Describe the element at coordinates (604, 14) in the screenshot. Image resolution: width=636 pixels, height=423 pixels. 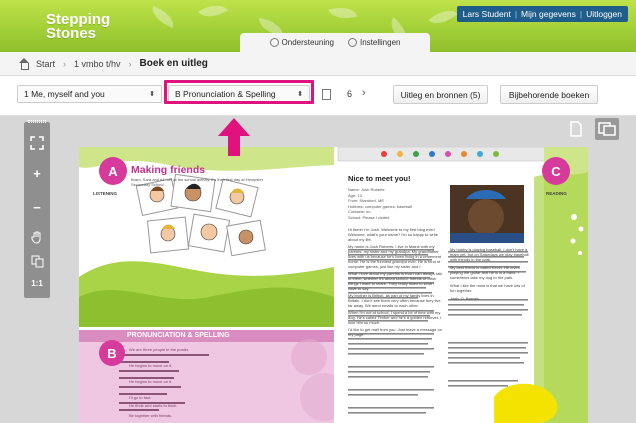
I see `logout-link: Uitloggen` at that location.